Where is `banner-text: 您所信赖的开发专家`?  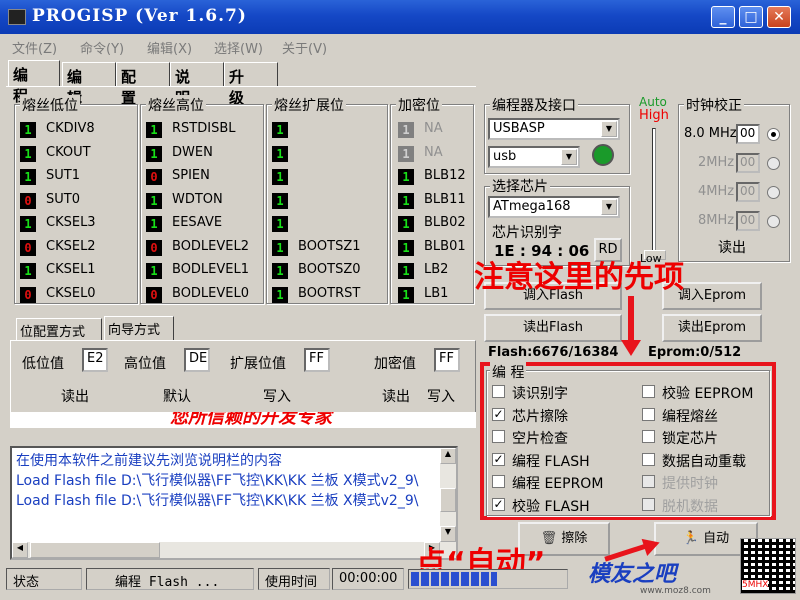
banner-text: 您所信赖的开发专家 is located at coordinates (251, 420).